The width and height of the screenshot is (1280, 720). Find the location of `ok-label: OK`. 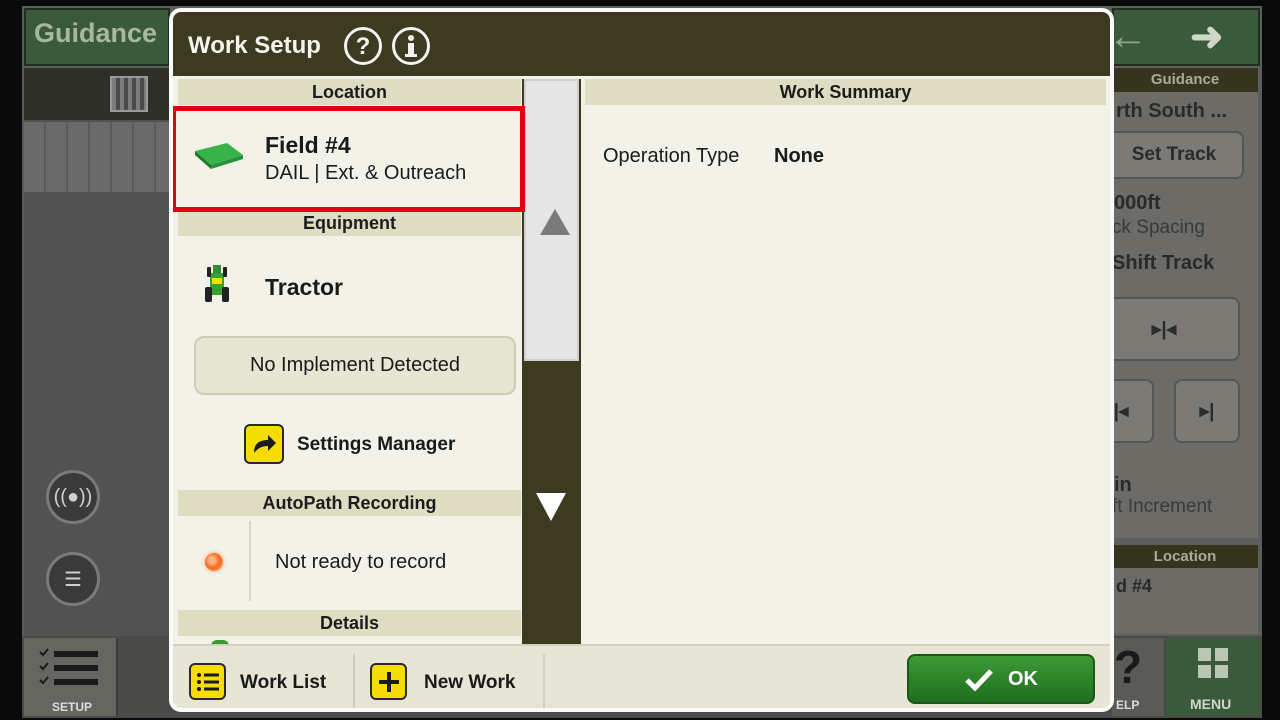

ok-label: OK is located at coordinates (1023, 678).